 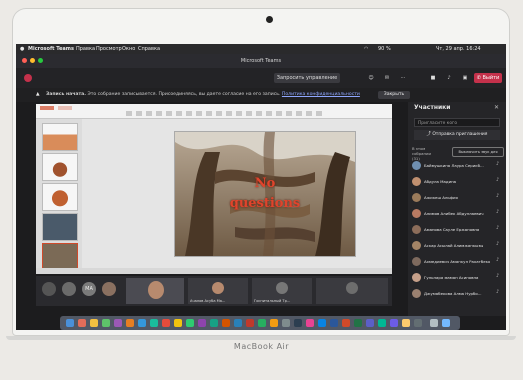 What do you see at coordinates (346, 323) in the screenshot?
I see `powerpoint-icon` at bounding box center [346, 323].